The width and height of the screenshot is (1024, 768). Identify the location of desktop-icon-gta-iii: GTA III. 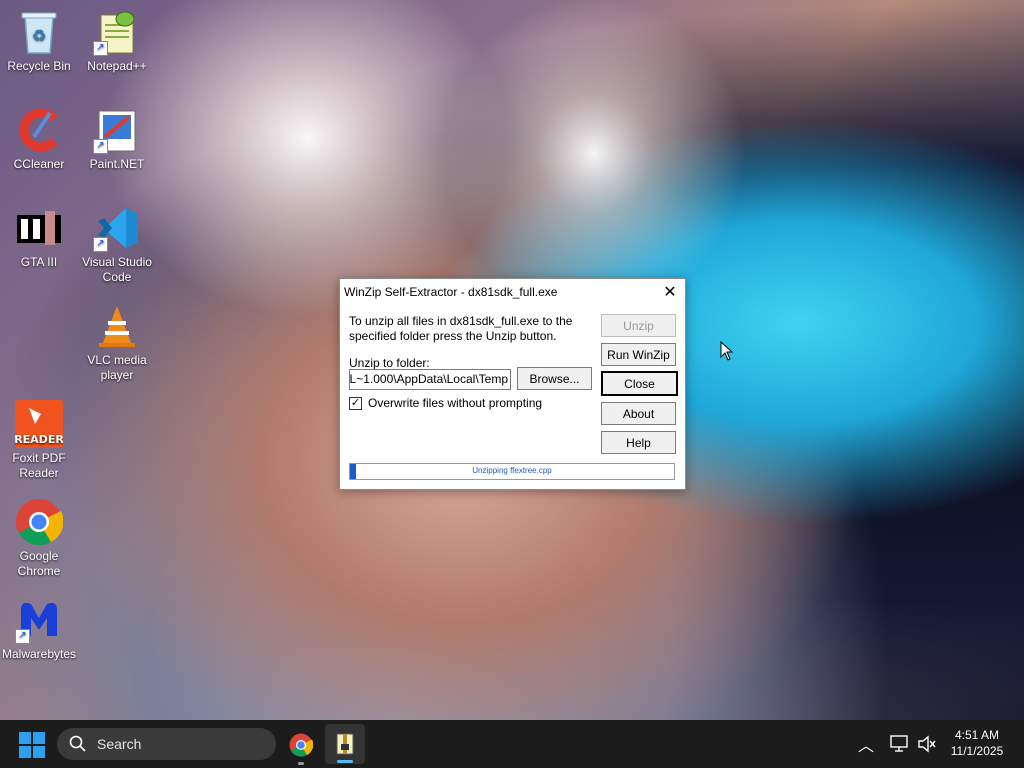
(39, 237).